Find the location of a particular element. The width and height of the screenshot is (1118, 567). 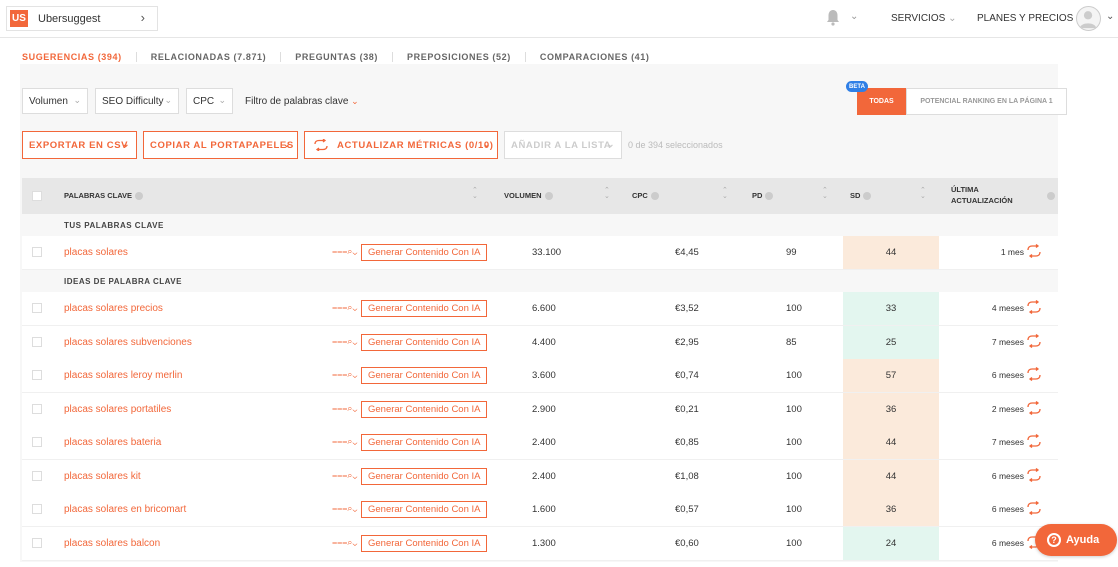

bell-icon is located at coordinates (833, 17).